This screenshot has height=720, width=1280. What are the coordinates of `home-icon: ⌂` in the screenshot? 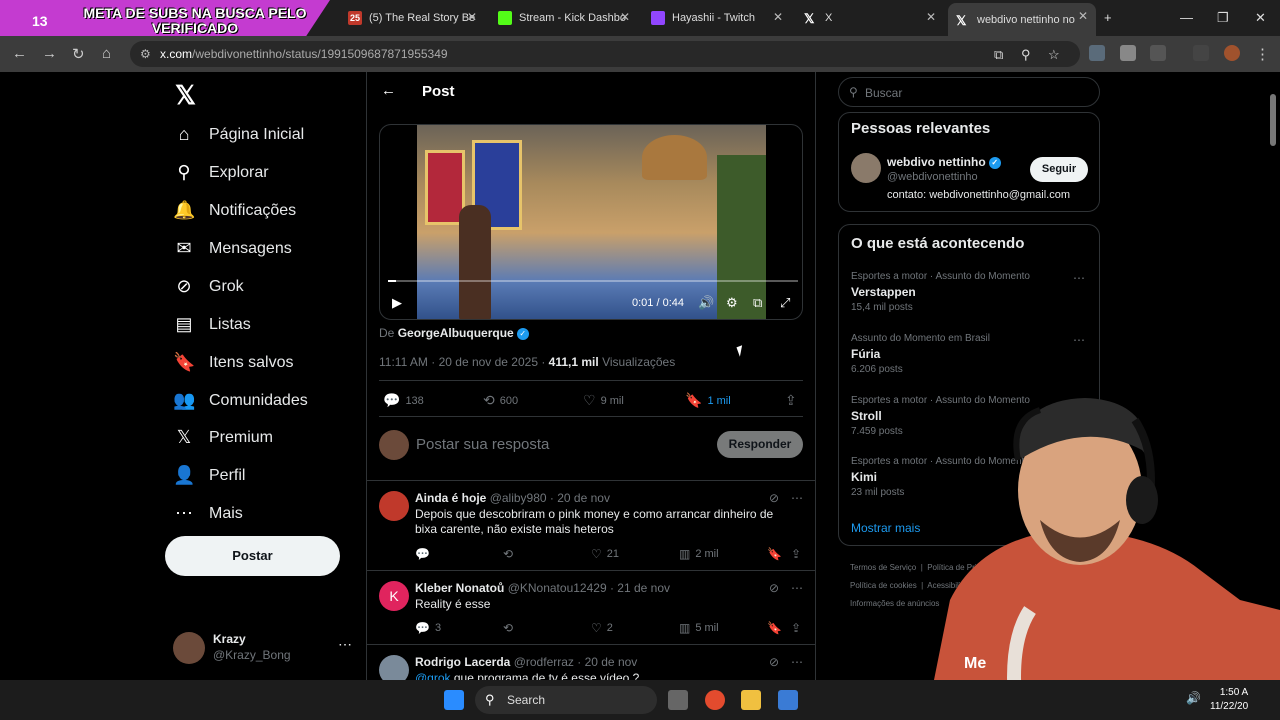 It's located at (106, 53).